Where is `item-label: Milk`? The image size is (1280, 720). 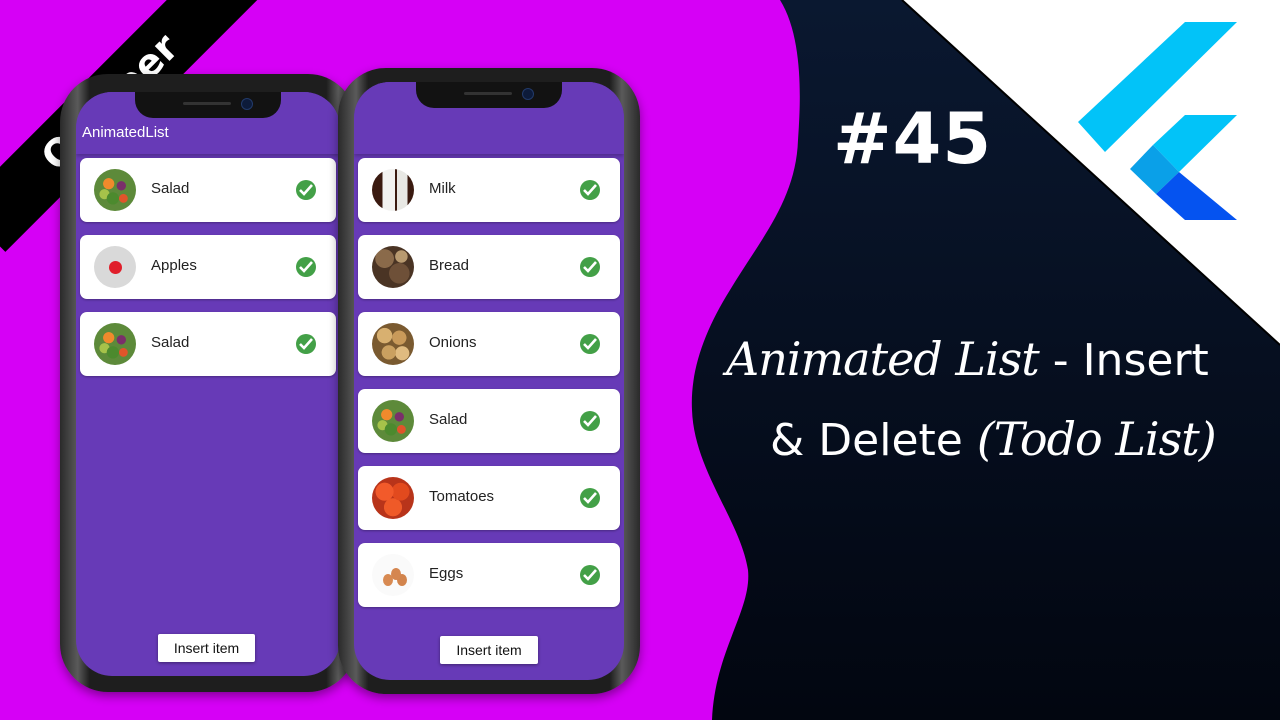 item-label: Milk is located at coordinates (442, 188).